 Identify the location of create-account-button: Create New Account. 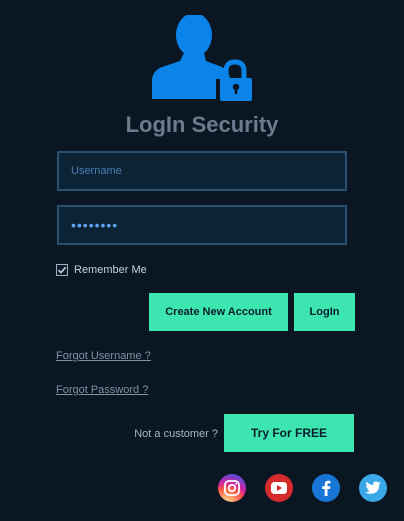
(218, 312).